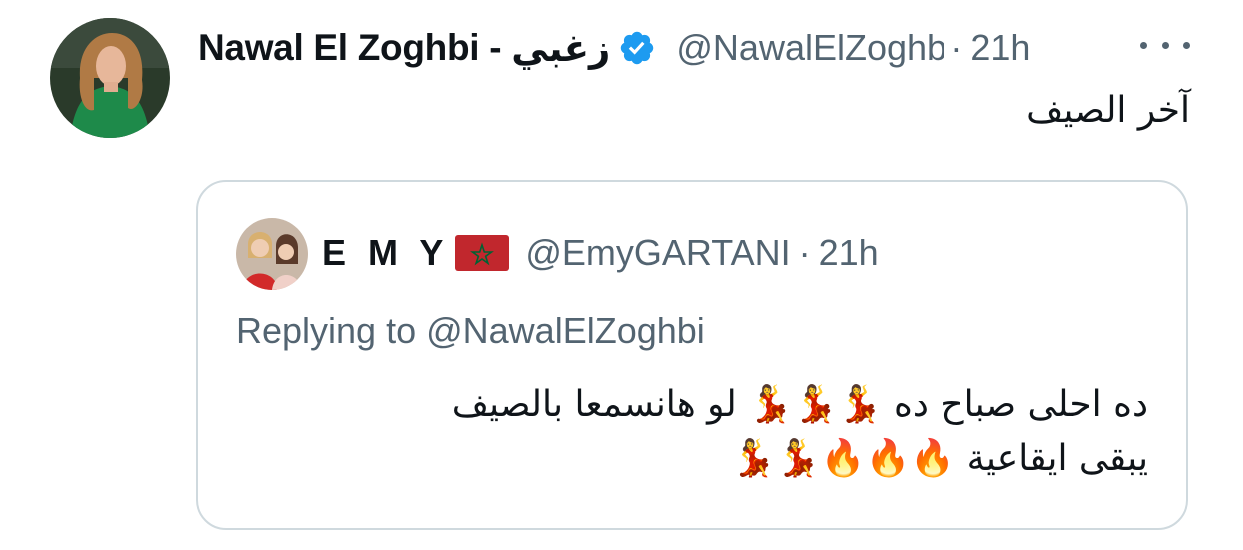 Image resolution: width=1243 pixels, height=550 pixels. I want to click on quoted-tweet-header: E M Y @EmyGARTANI · 21h, so click(600, 253).